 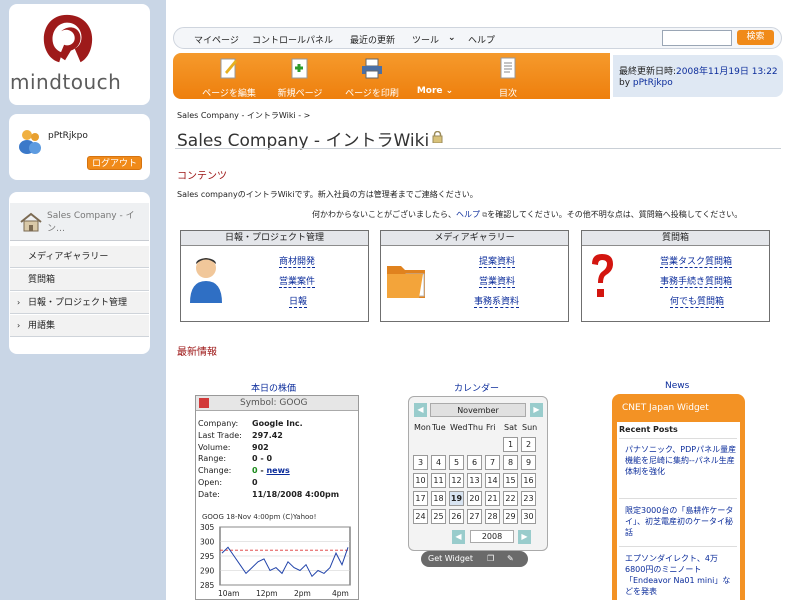 What do you see at coordinates (298, 301) in the screenshot?
I see `link-daily-report: 日報` at bounding box center [298, 301].